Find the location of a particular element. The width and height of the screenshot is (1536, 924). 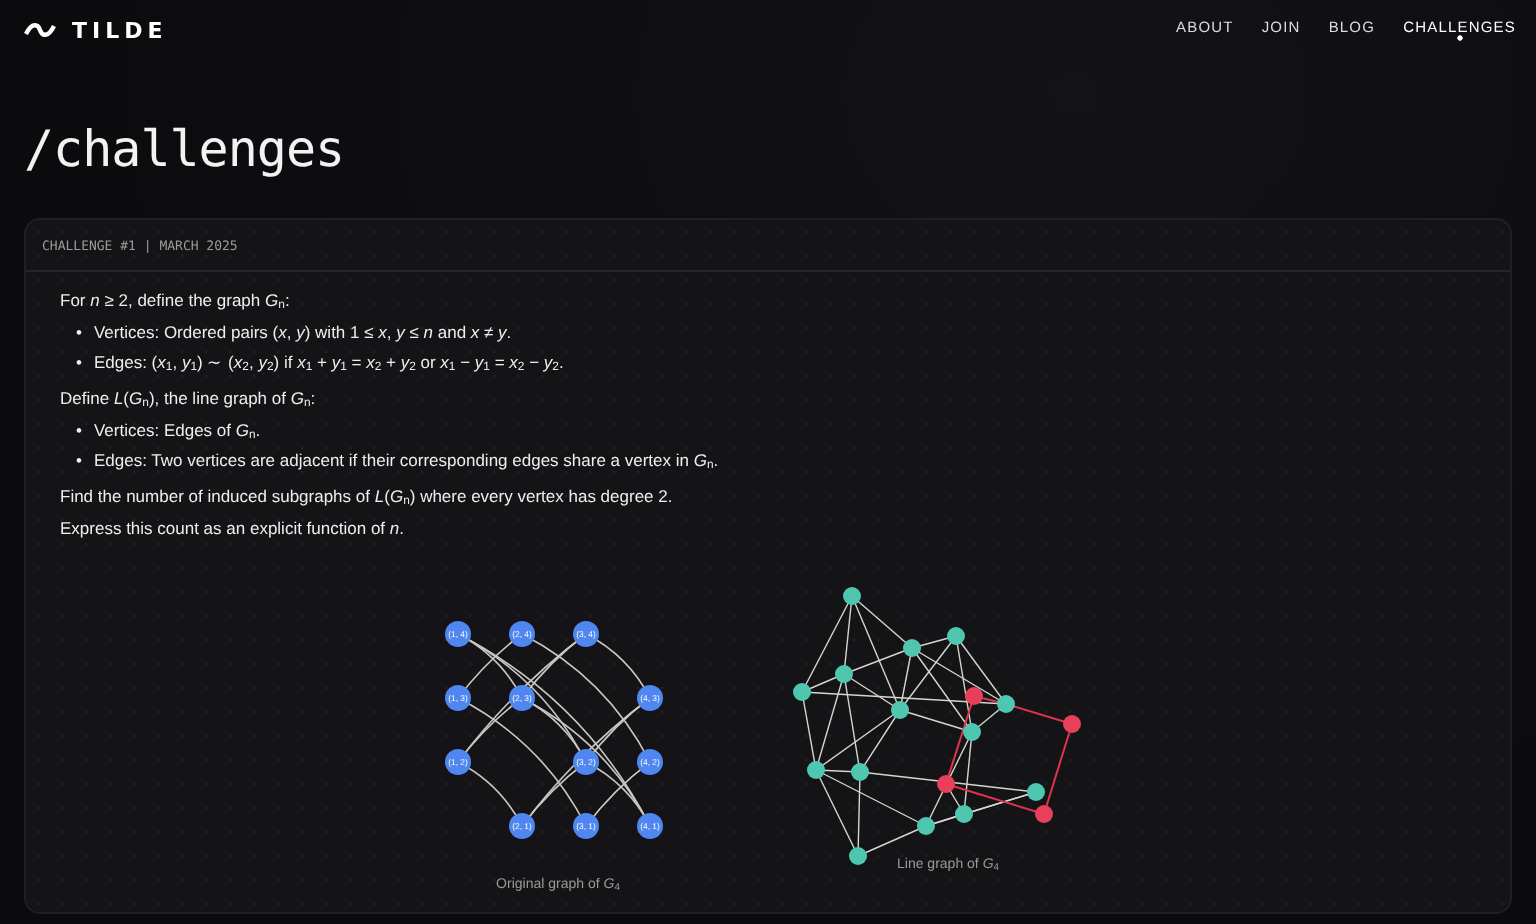

tilde-logo-icon is located at coordinates (40, 30).